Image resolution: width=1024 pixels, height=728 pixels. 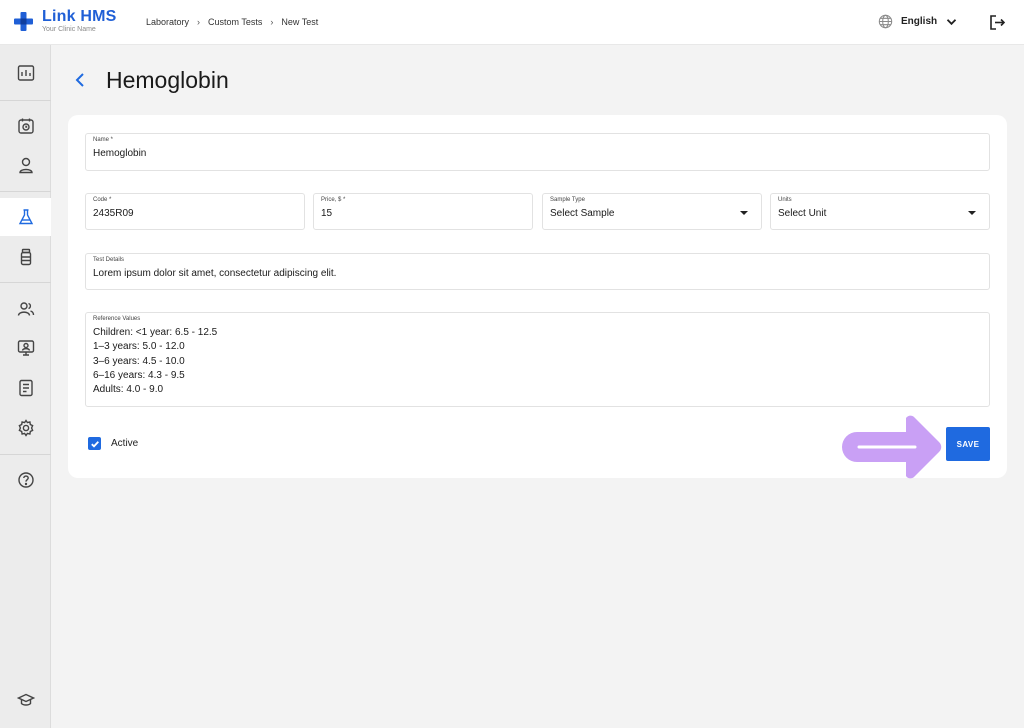 I want to click on app-logo: Link HMS Your Clinic Name, so click(x=65, y=23).